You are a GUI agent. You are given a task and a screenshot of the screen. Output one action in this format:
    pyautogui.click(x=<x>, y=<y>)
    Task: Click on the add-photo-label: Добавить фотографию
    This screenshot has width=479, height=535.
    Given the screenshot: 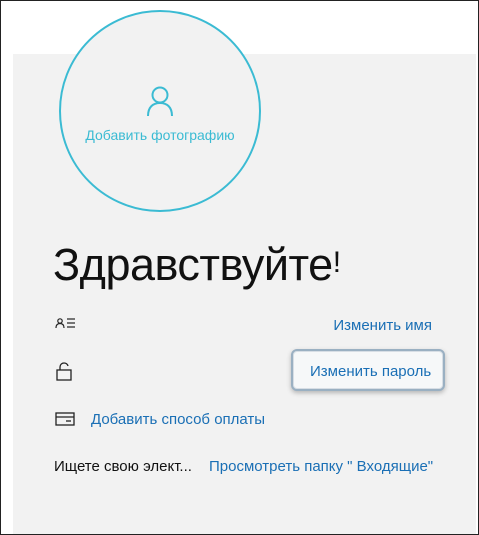 What is the action you would take?
    pyautogui.click(x=160, y=135)
    